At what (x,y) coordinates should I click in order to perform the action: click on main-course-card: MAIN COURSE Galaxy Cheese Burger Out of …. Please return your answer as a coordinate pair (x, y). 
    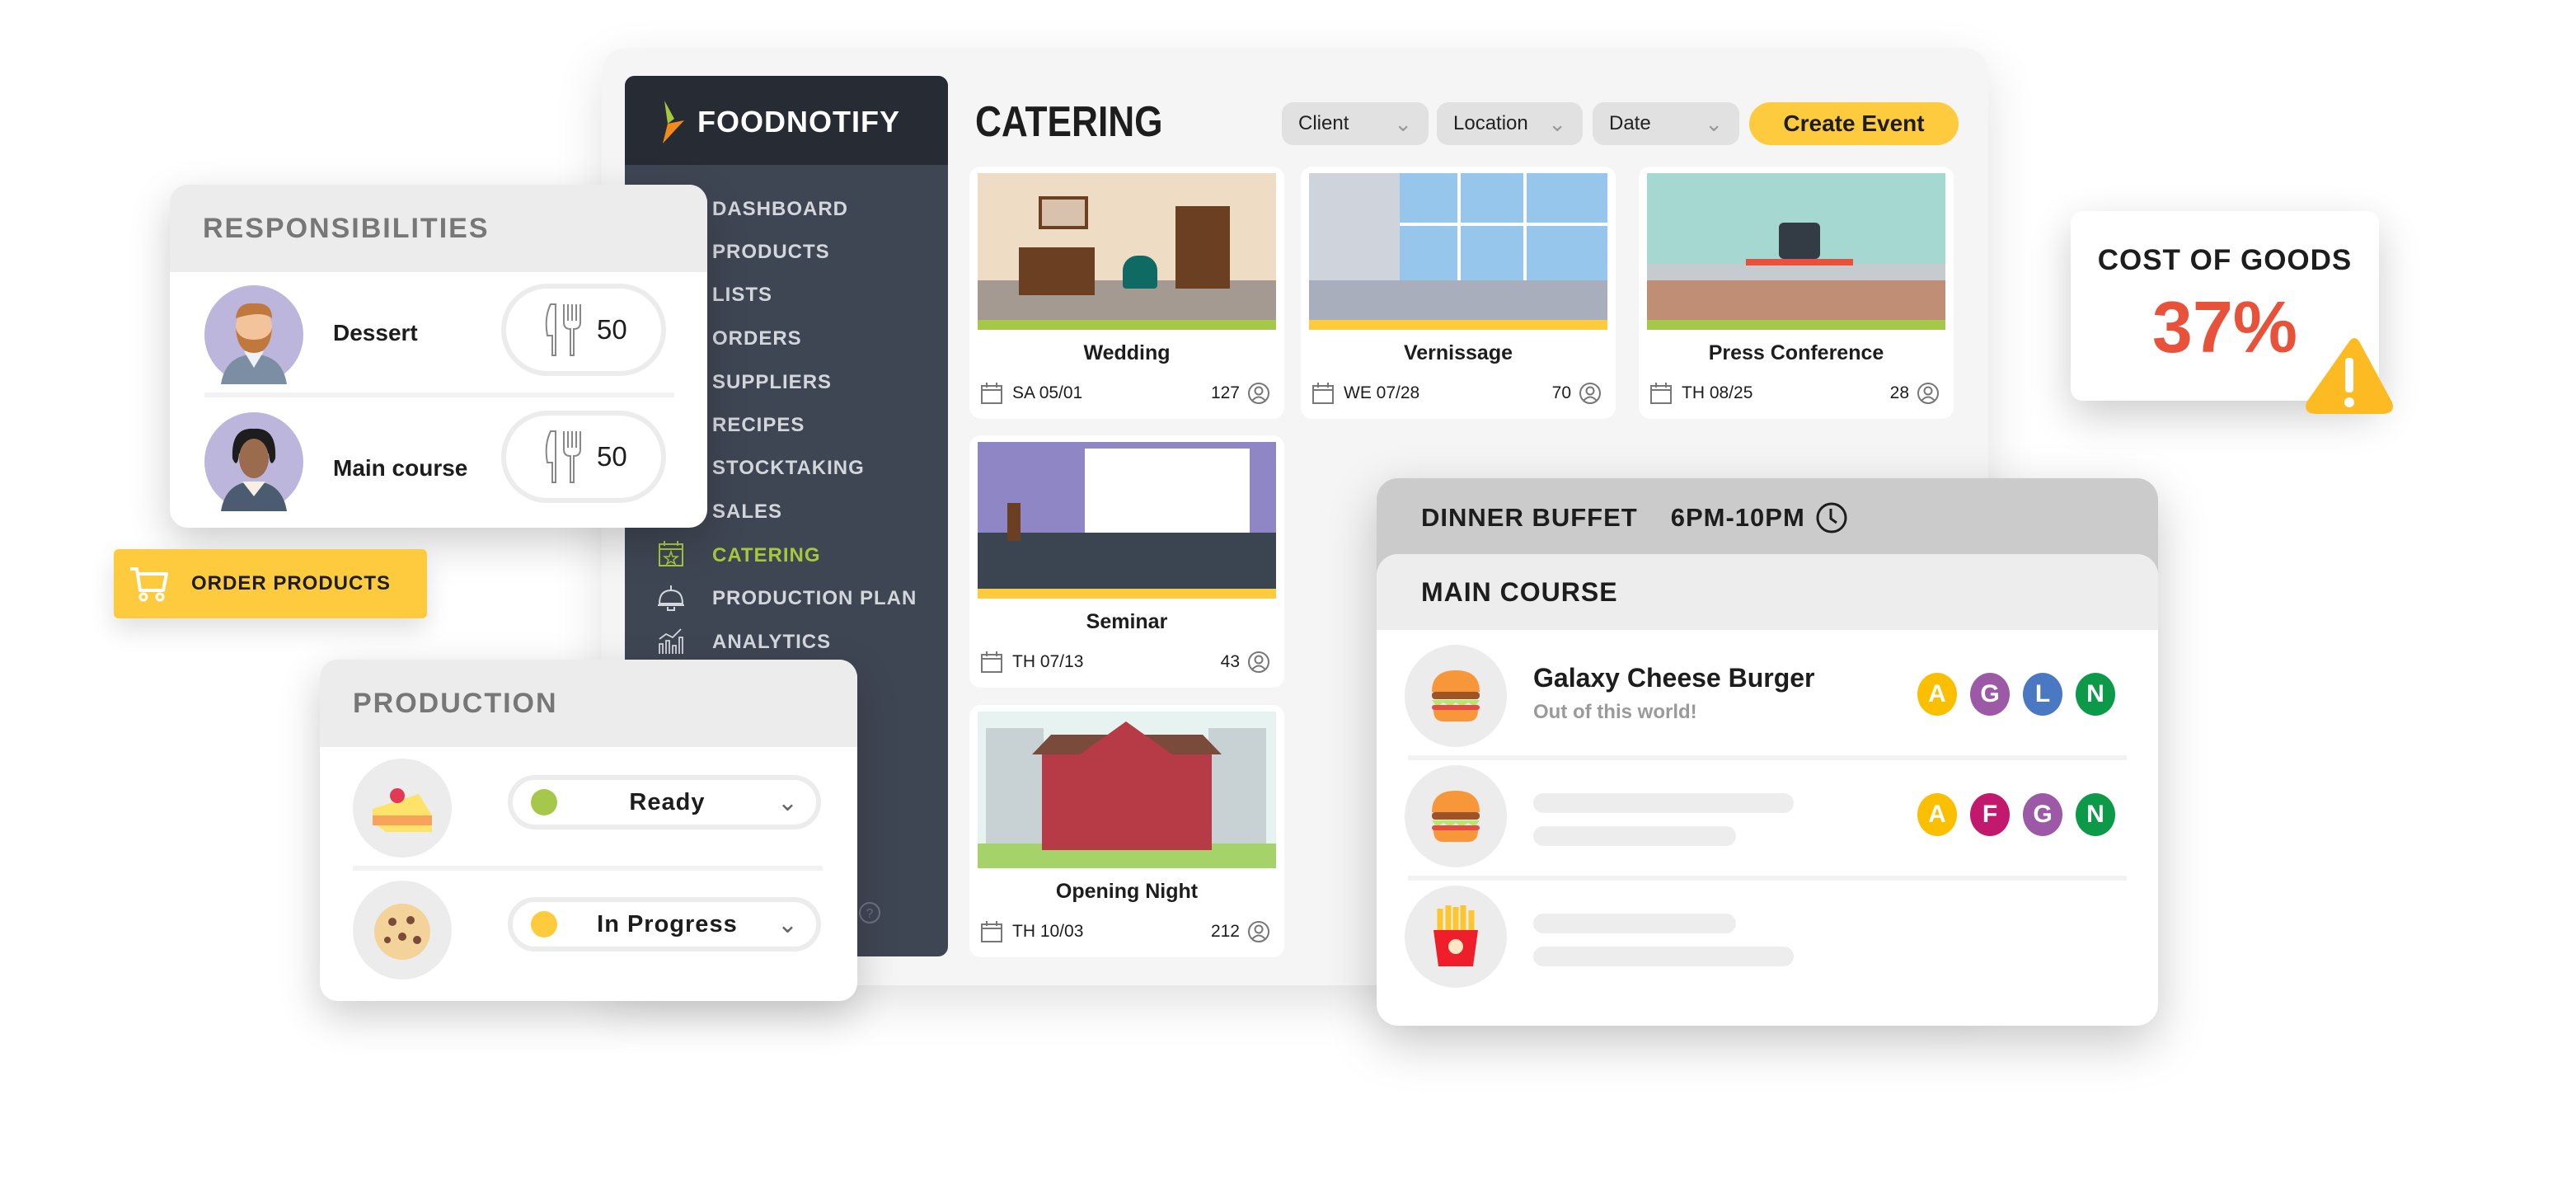
    Looking at the image, I should click on (1767, 790).